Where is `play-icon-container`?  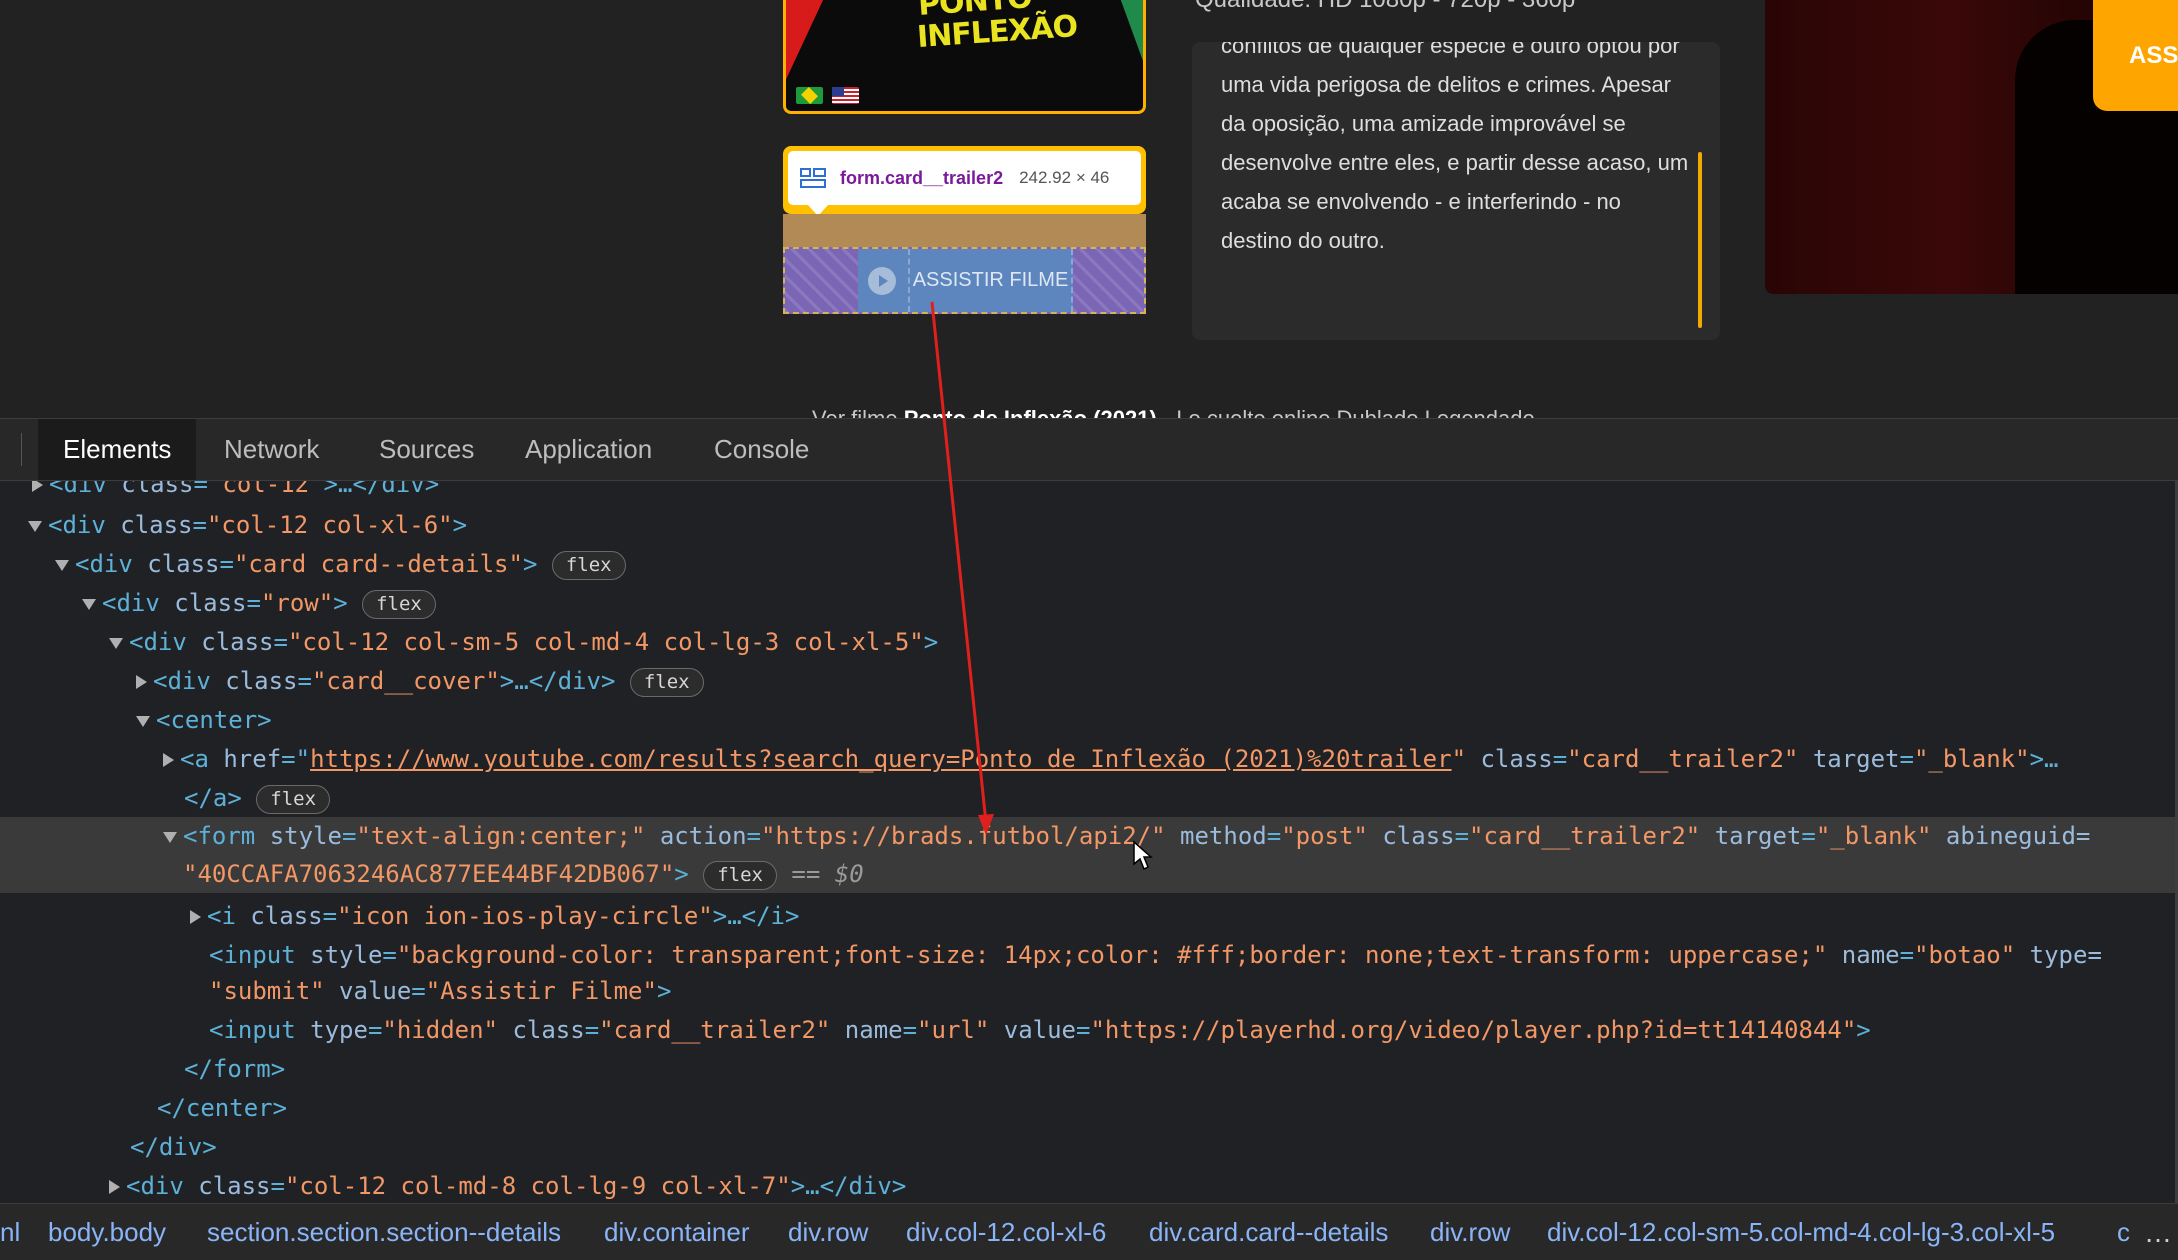 play-icon-container is located at coordinates (883, 280).